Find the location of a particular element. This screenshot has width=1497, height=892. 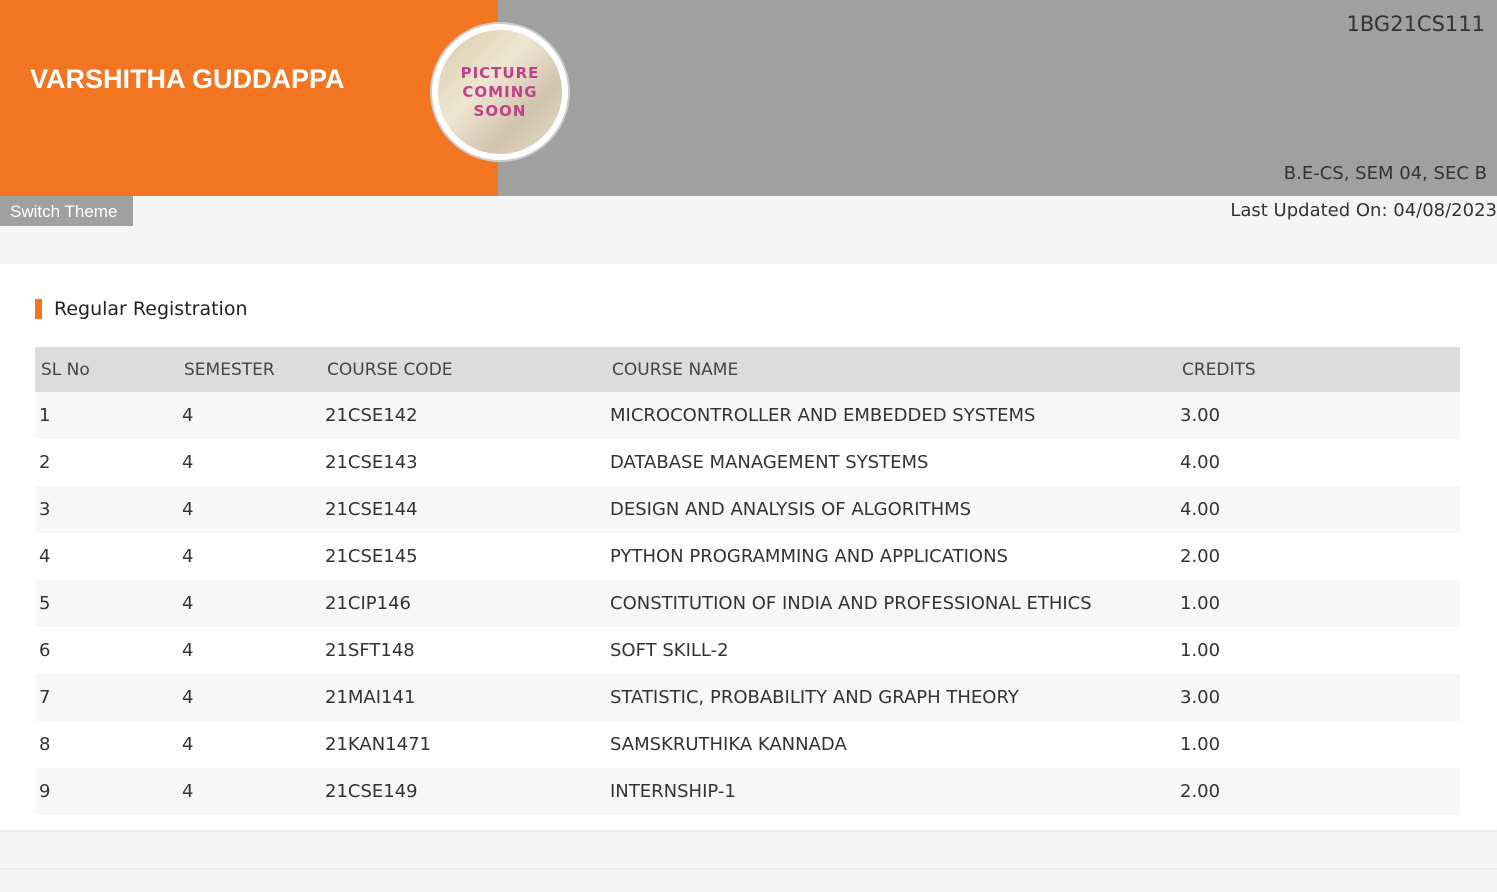

table-row: 6 4 21SFT148 SOFT SKILL-2 1.00 is located at coordinates (747, 650).